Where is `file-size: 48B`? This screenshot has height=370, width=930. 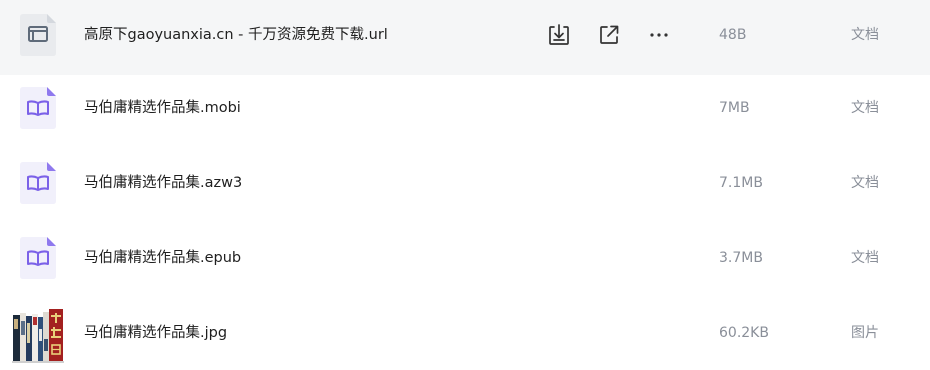 file-size: 48B is located at coordinates (733, 35).